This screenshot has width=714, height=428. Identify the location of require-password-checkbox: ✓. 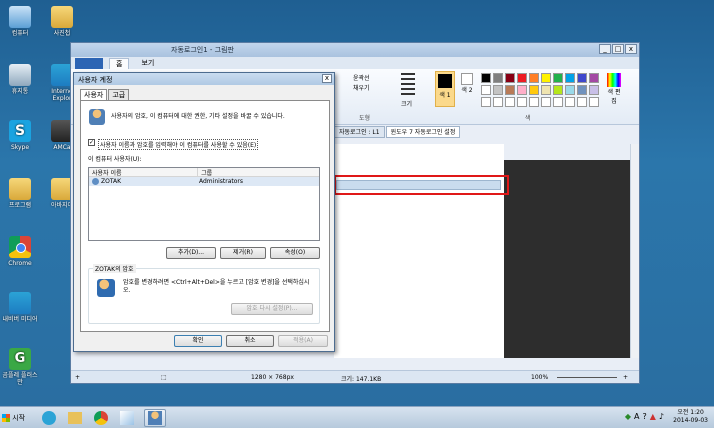
(91, 142).